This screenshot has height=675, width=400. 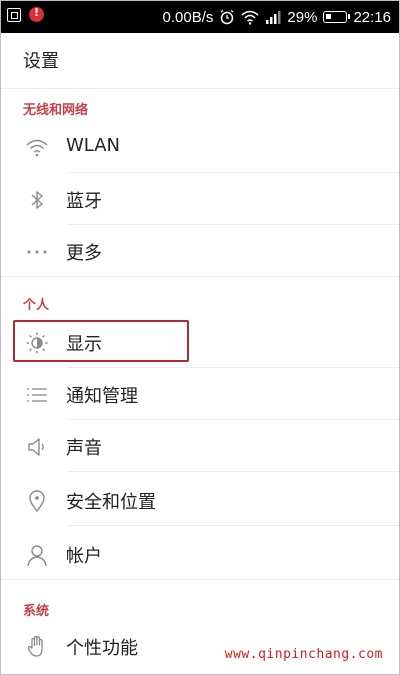 I want to click on settings-item-label: 蓝牙, so click(x=84, y=201).